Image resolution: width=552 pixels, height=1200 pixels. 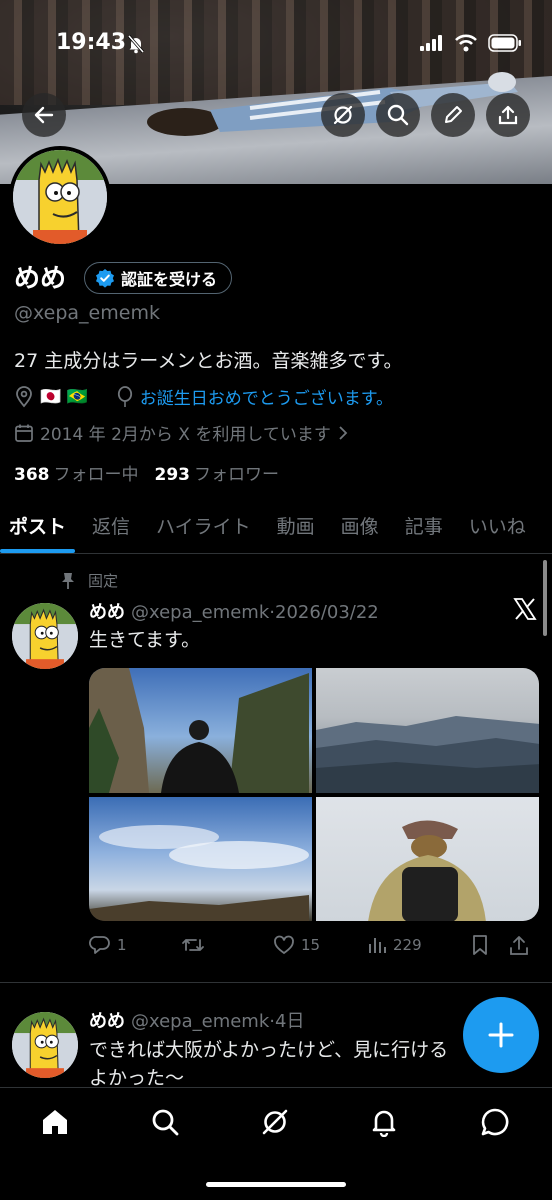 I want to click on chevron-right-icon, so click(x=343, y=432).